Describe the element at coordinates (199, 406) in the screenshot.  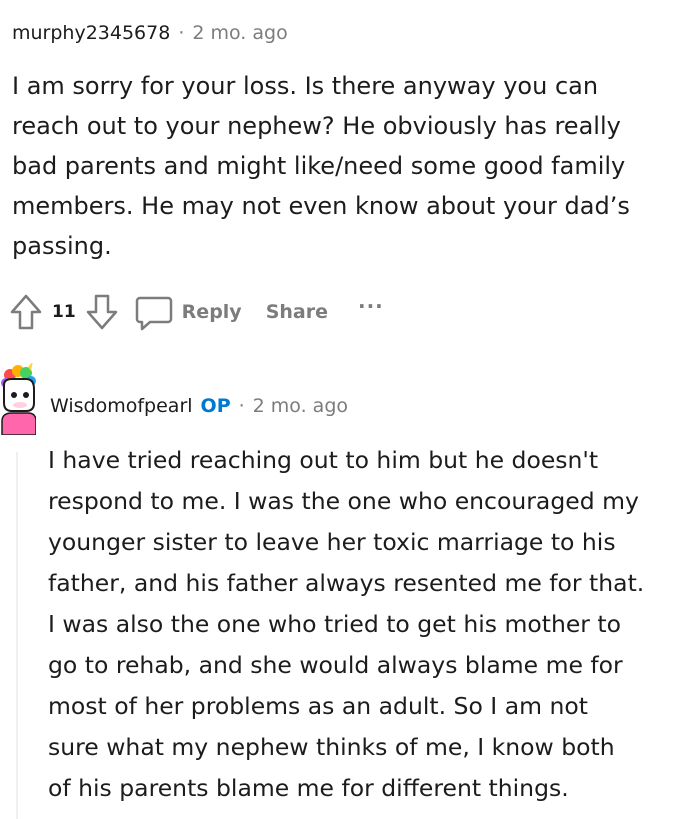
I see `comment-meta: Wisdomofpearl OP · 2 mo. ago` at that location.